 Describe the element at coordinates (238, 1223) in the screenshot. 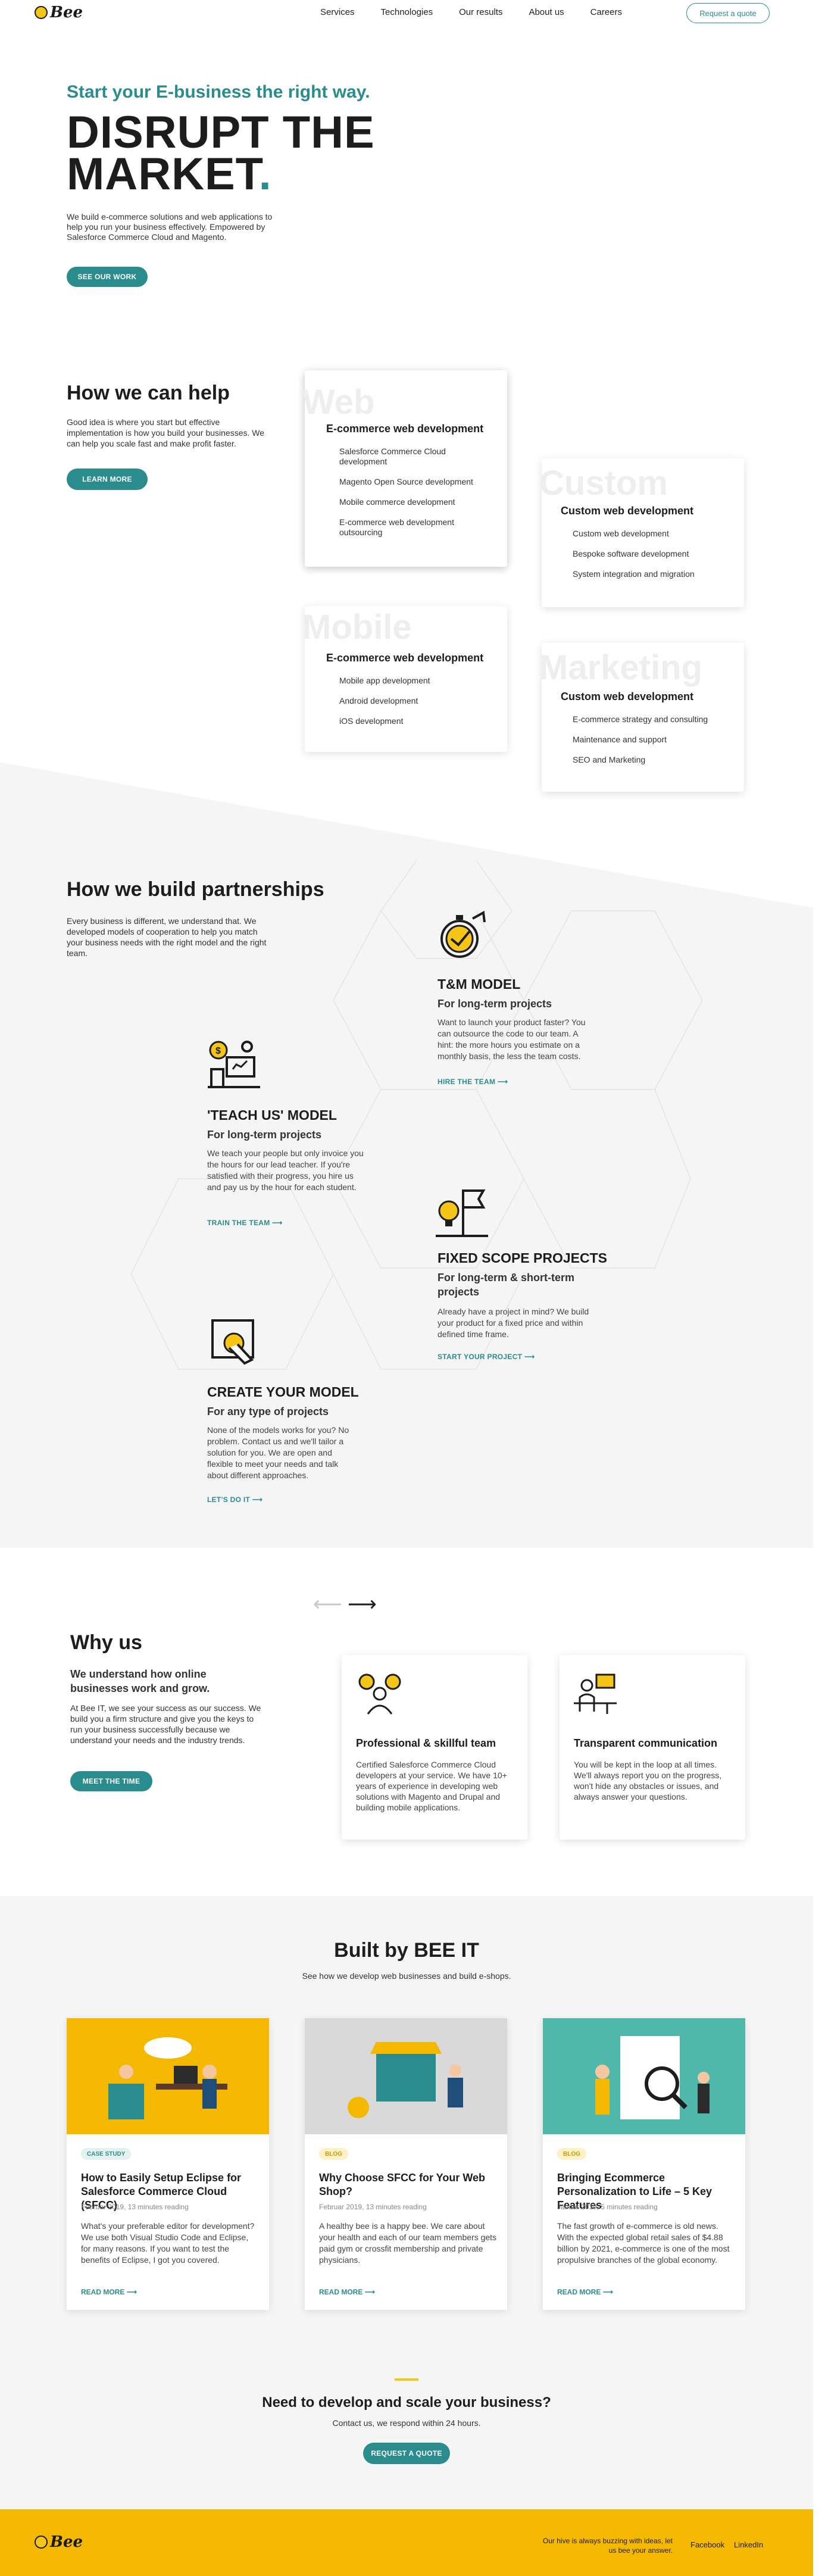

I see `train-the-team-label: TRAIN THE TEAM` at that location.